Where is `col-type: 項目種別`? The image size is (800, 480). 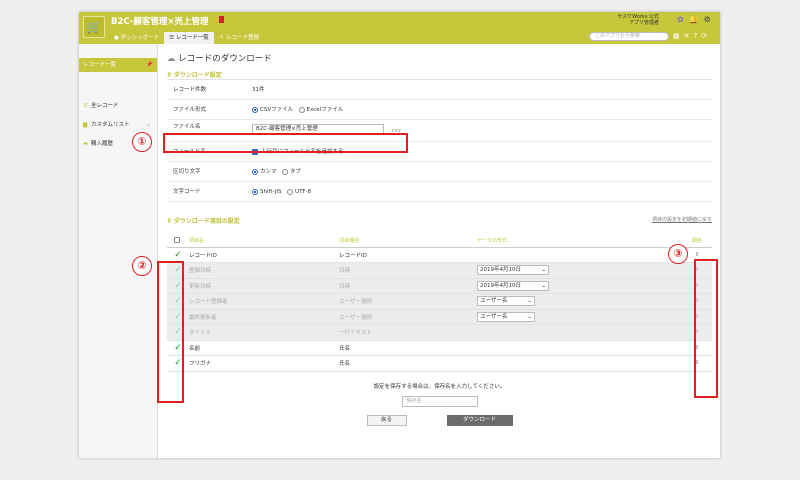 col-type: 項目種別 is located at coordinates (408, 241).